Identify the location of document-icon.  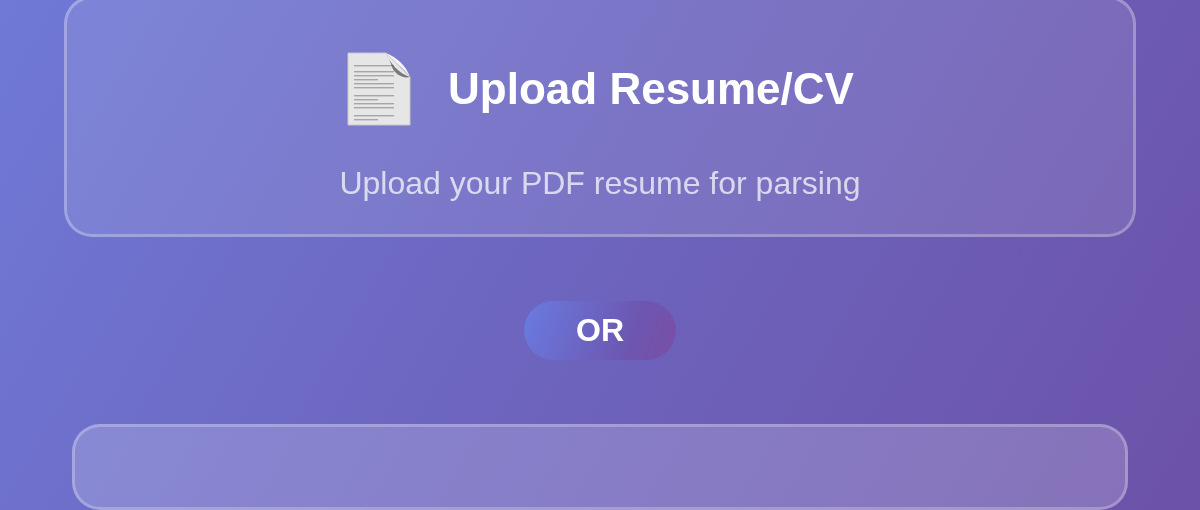
(379, 89).